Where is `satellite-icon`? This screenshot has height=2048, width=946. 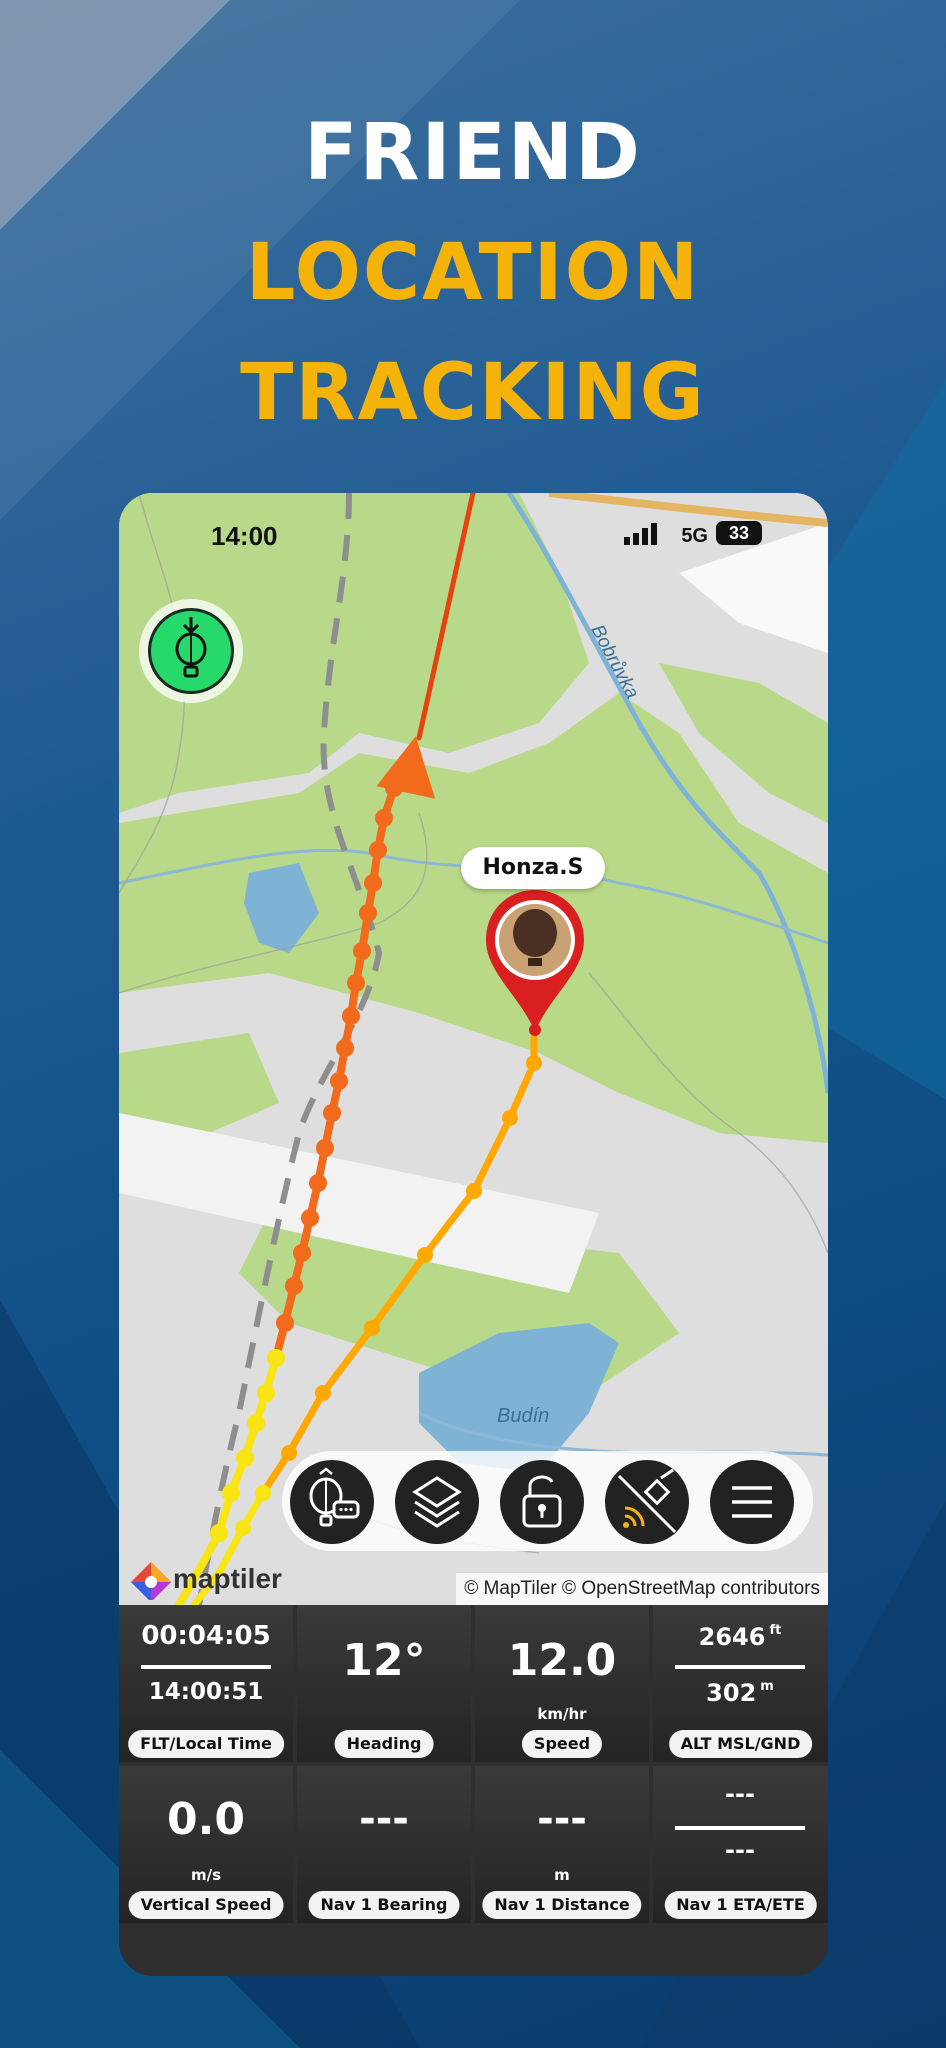
satellite-icon is located at coordinates (647, 1501).